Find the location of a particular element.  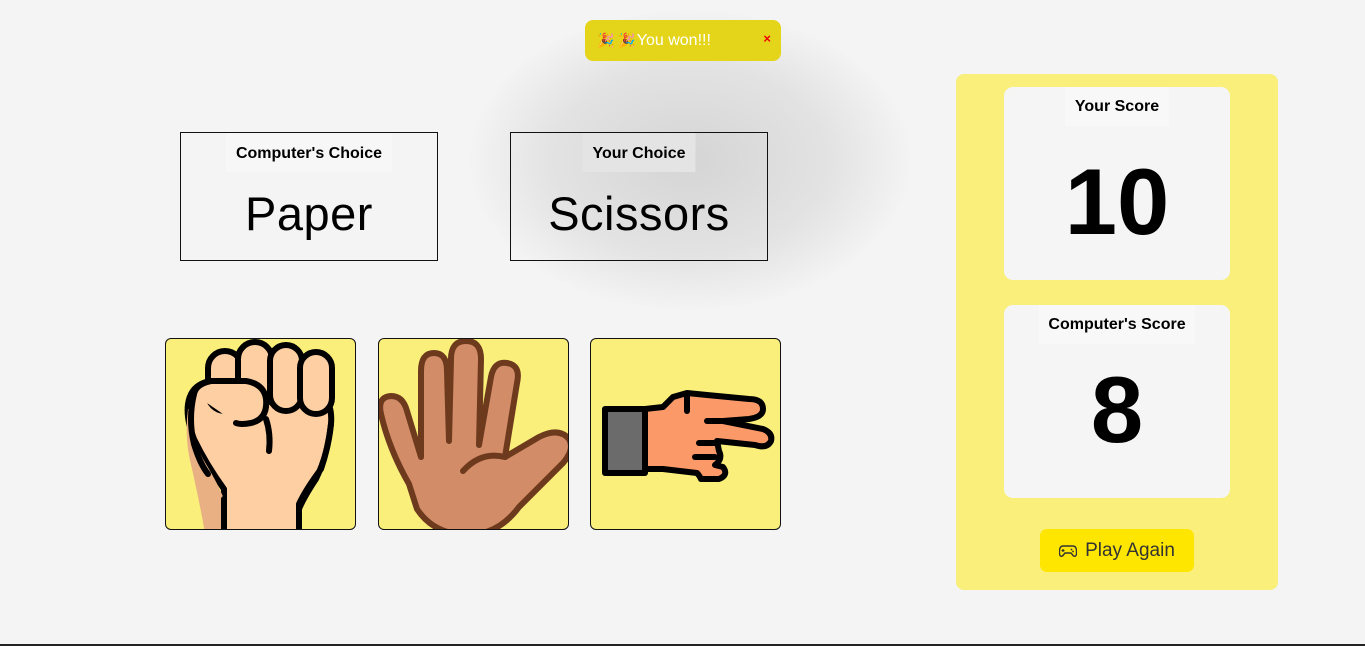

win-toast: 🎉 🎉 You won!!! × is located at coordinates (683, 40).